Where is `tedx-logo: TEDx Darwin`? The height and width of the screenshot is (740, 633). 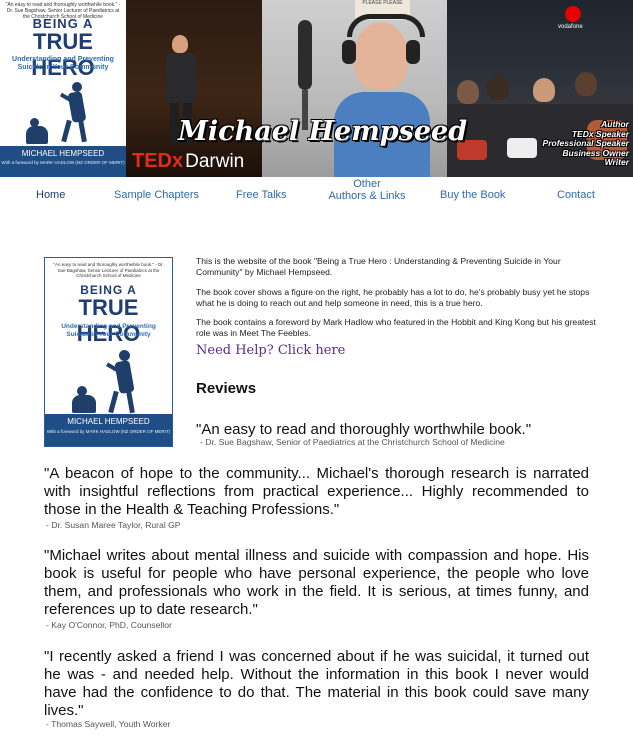 tedx-logo: TEDx Darwin is located at coordinates (188, 161).